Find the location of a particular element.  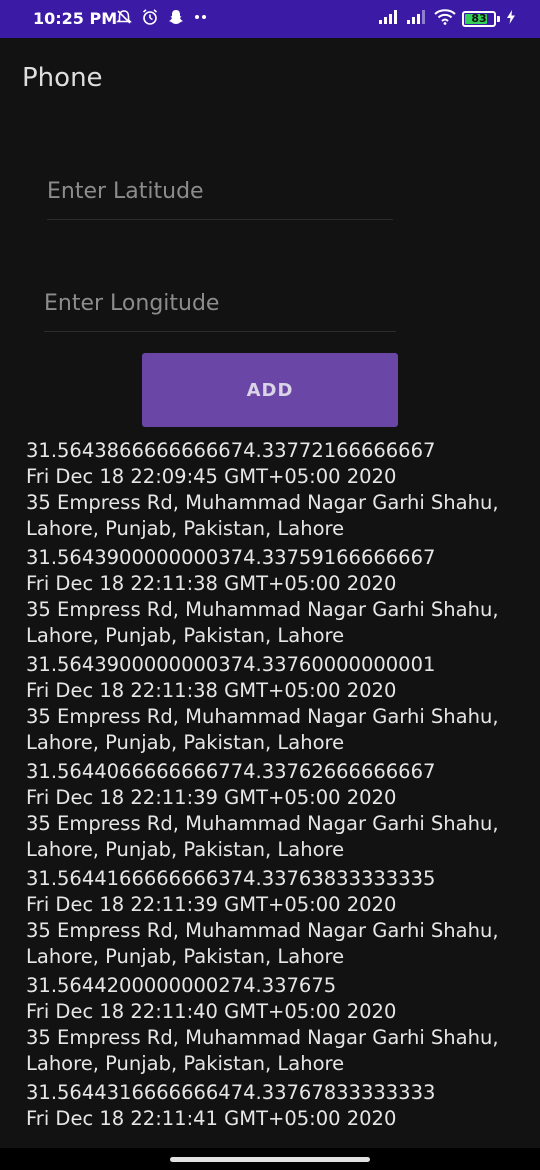

battery-icon: 83 is located at coordinates (479, 19).